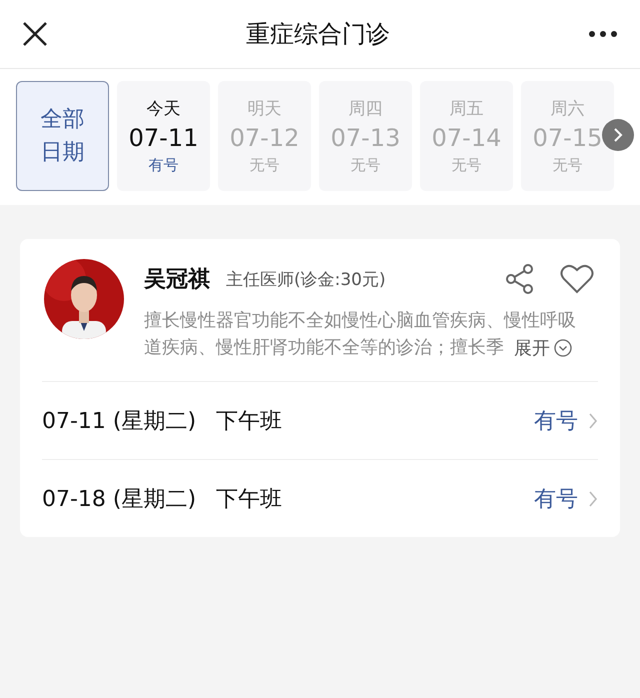 This screenshot has width=640, height=698. I want to click on doctor-name: 吴冠祺, so click(177, 280).